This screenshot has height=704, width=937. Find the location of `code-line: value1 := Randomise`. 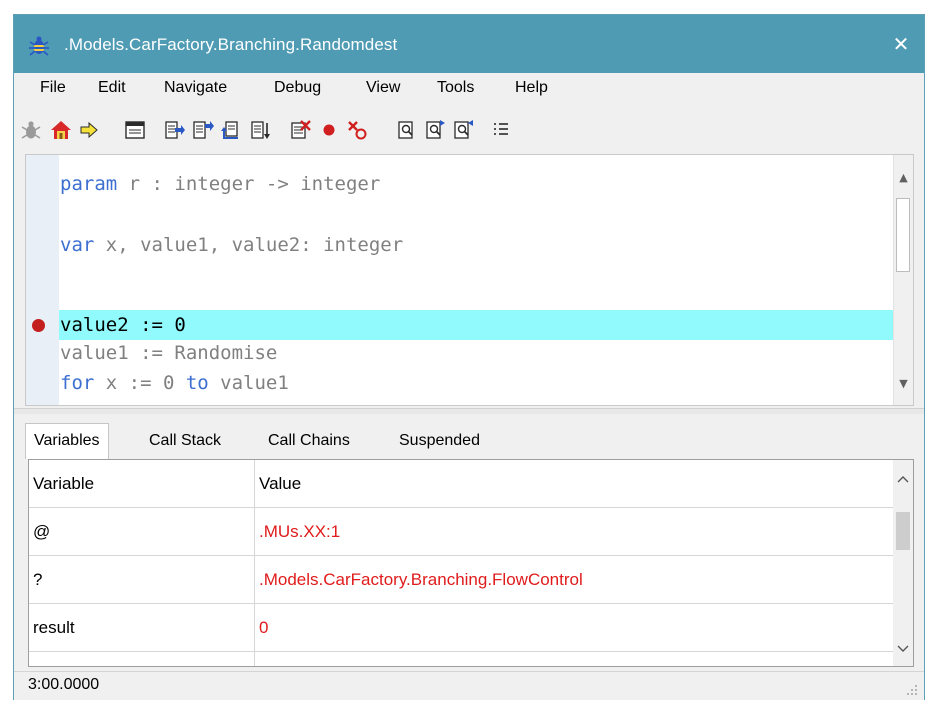

code-line: value1 := Randomise is located at coordinates (168, 353).